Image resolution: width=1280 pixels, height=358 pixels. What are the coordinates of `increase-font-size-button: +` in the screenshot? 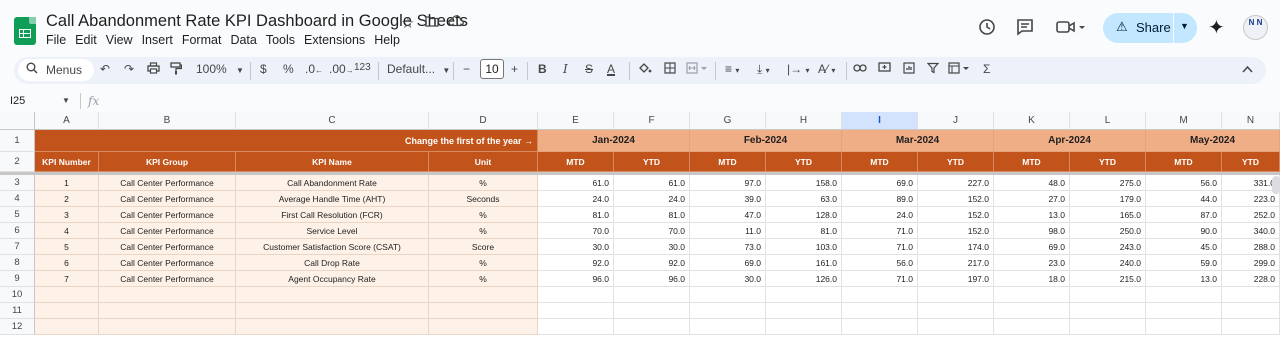 It's located at (514, 69).